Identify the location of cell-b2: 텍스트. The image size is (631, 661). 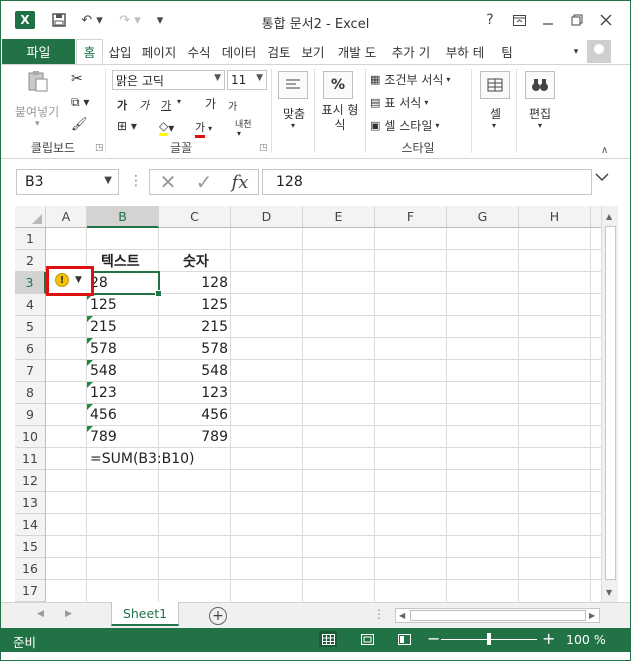
(134, 261).